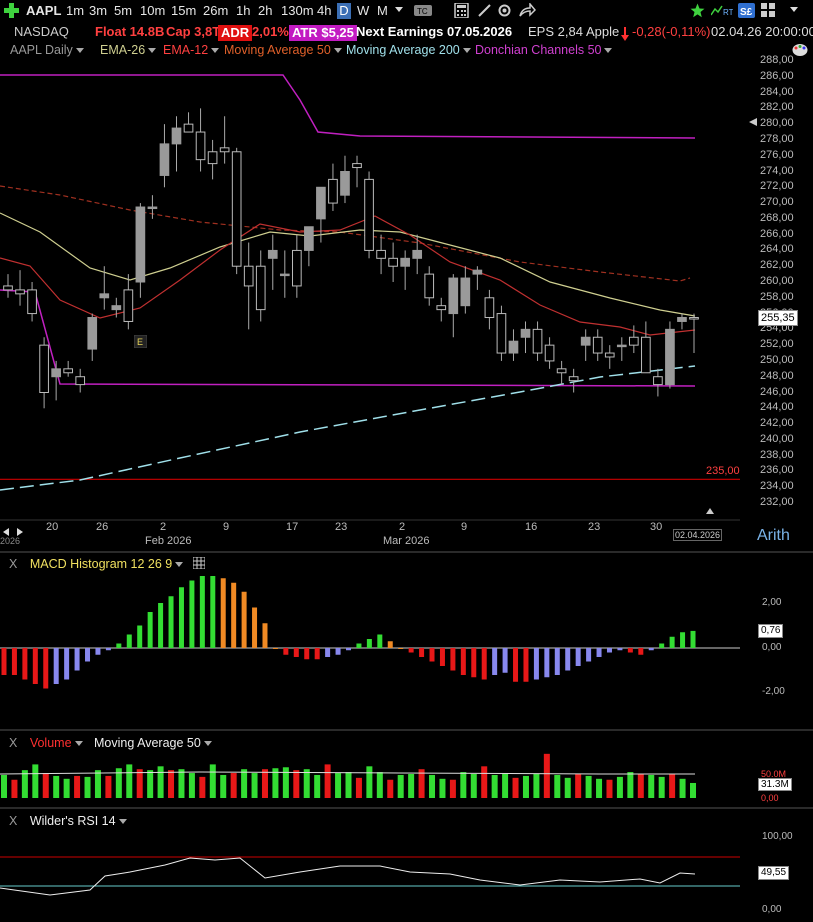 Image resolution: width=813 pixels, height=922 pixels. I want to click on rsi-title: Wilder's RSI 14, so click(73, 821).